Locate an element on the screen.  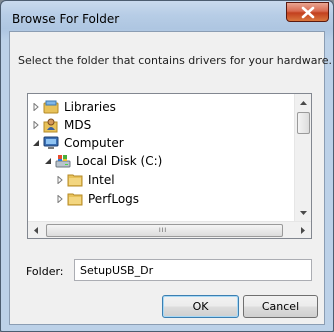
tree-item-mds: MDS is located at coordinates (61, 125).